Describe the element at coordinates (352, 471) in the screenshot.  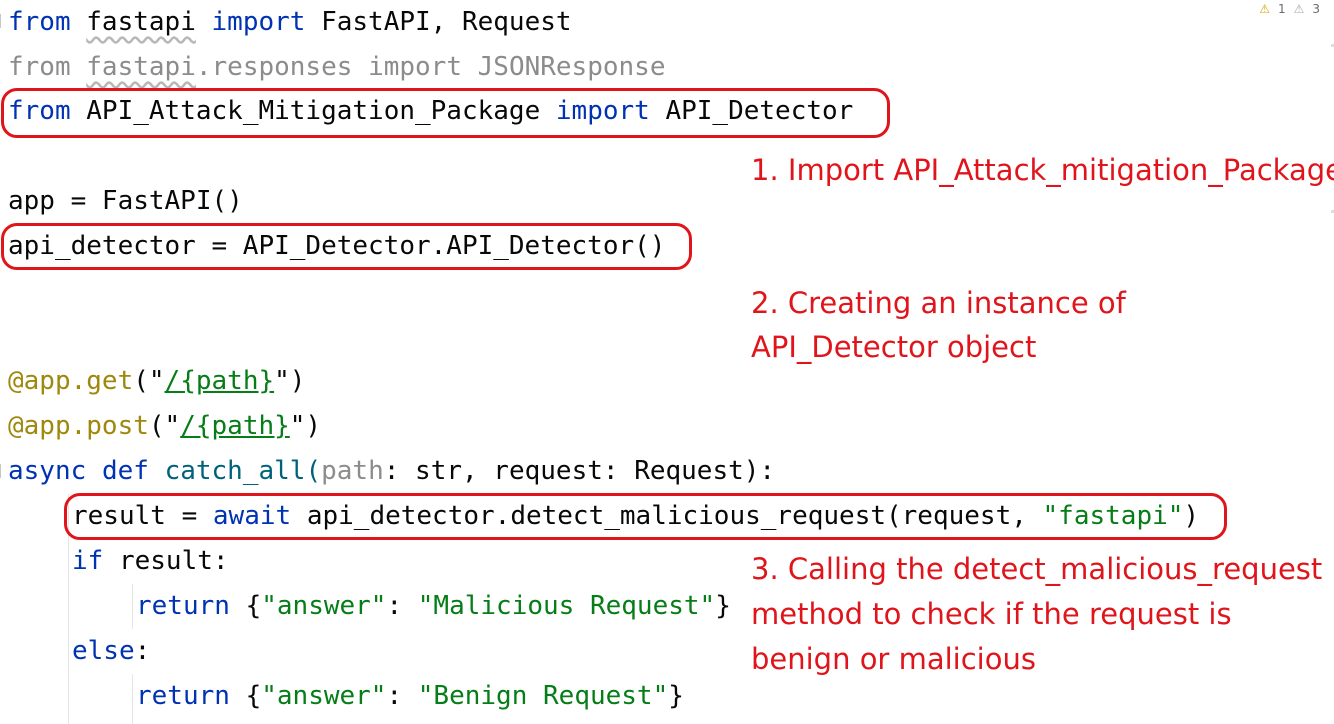
I see `parameter: path` at that location.